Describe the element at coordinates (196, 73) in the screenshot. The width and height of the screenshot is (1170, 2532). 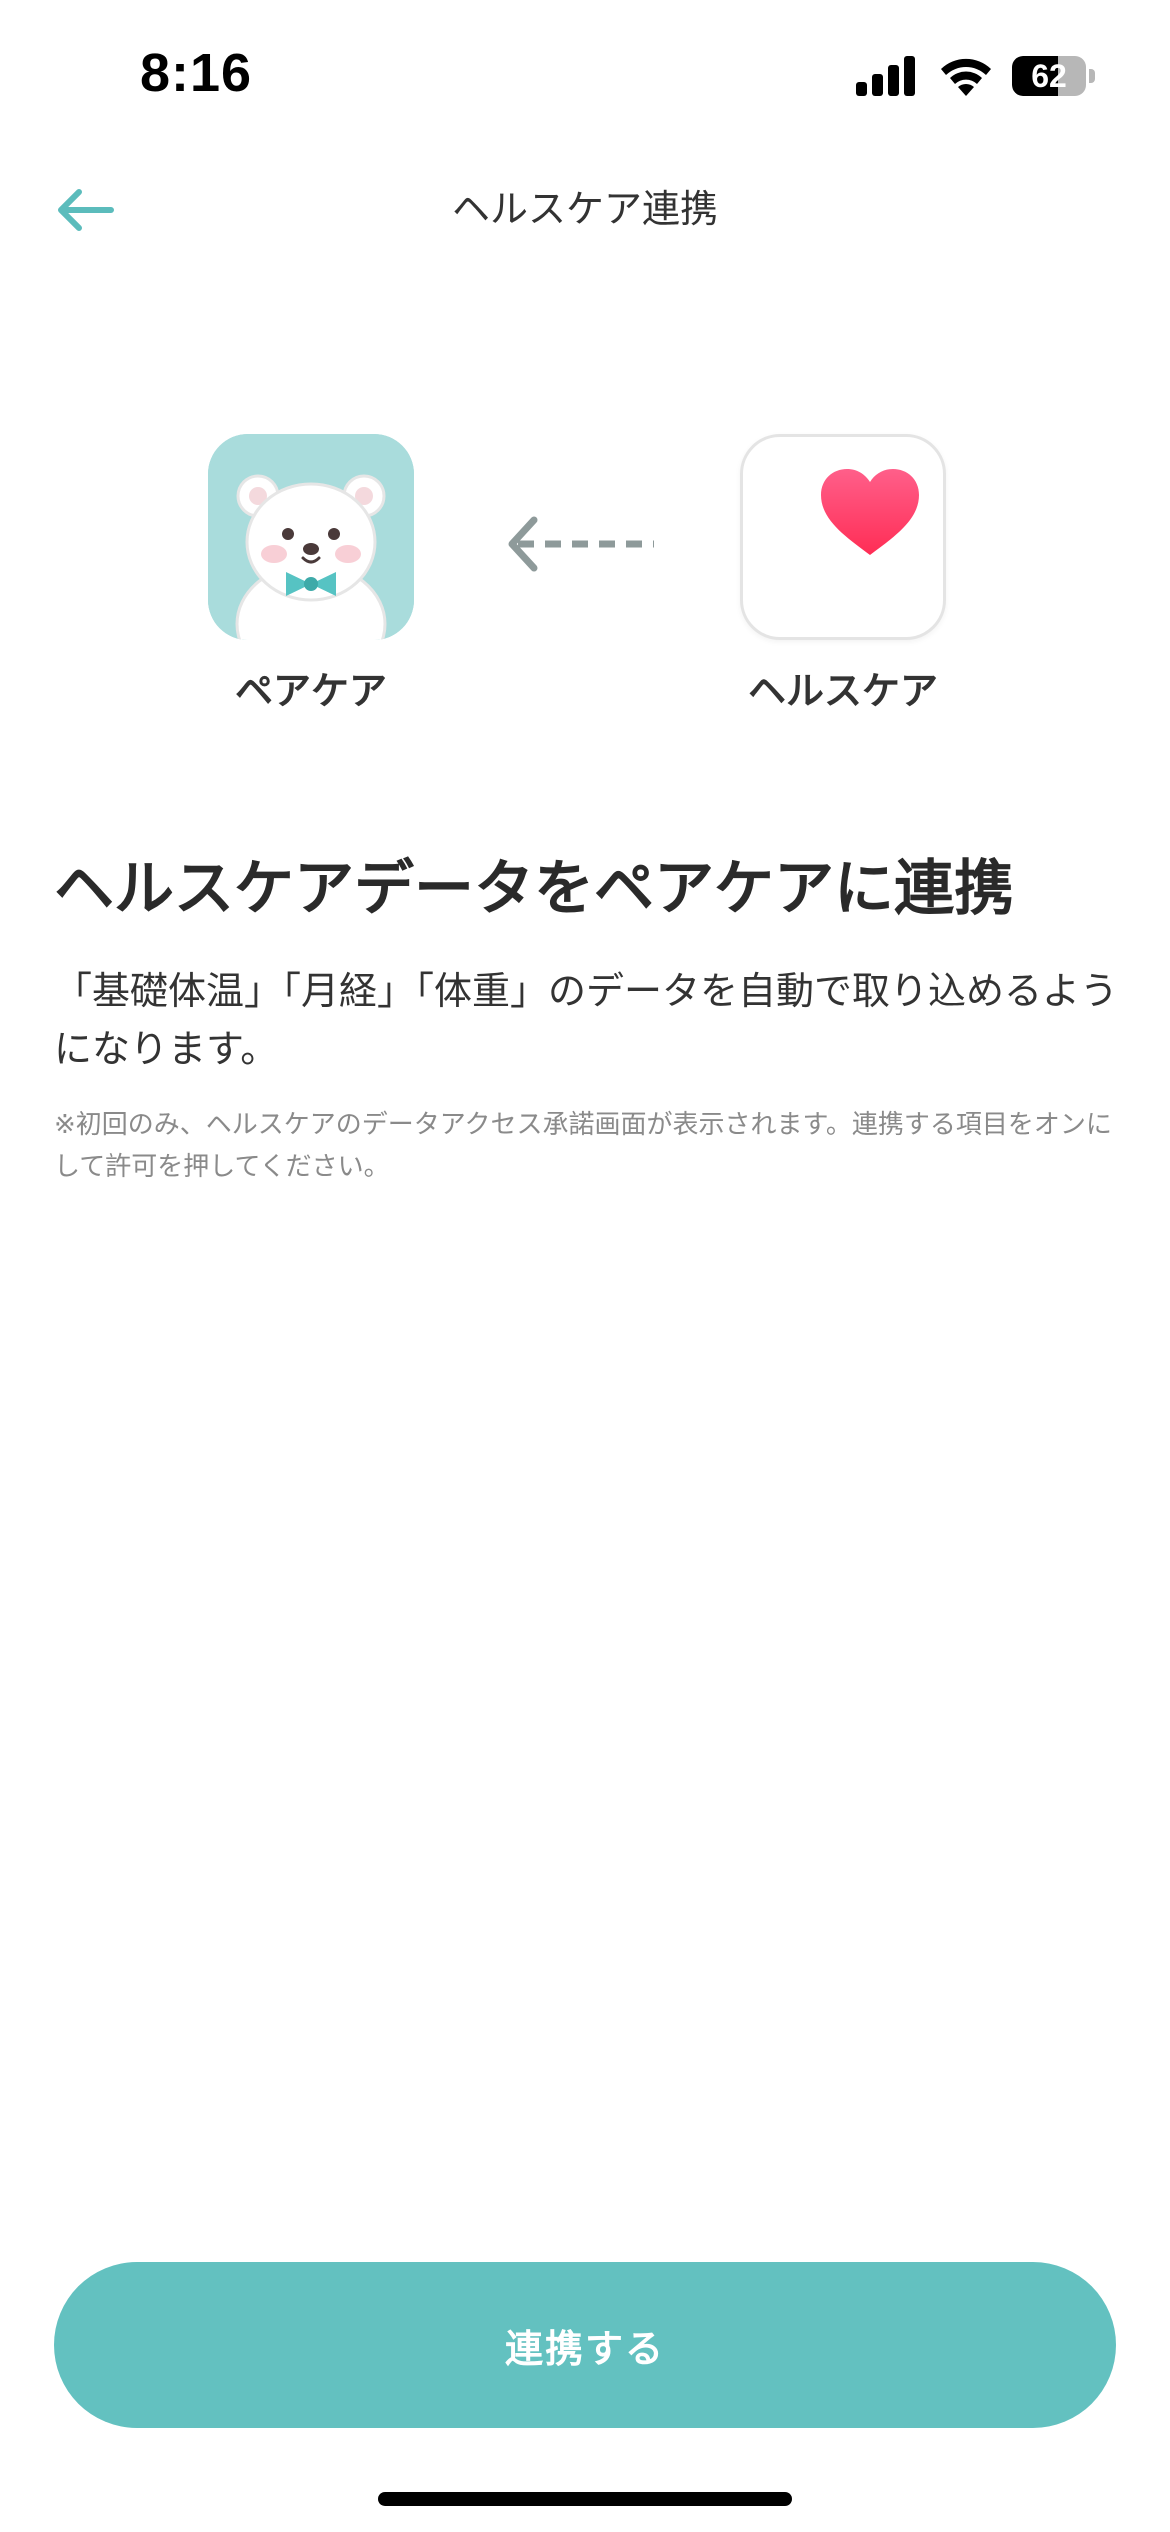
I see `status-time: 8:16` at that location.